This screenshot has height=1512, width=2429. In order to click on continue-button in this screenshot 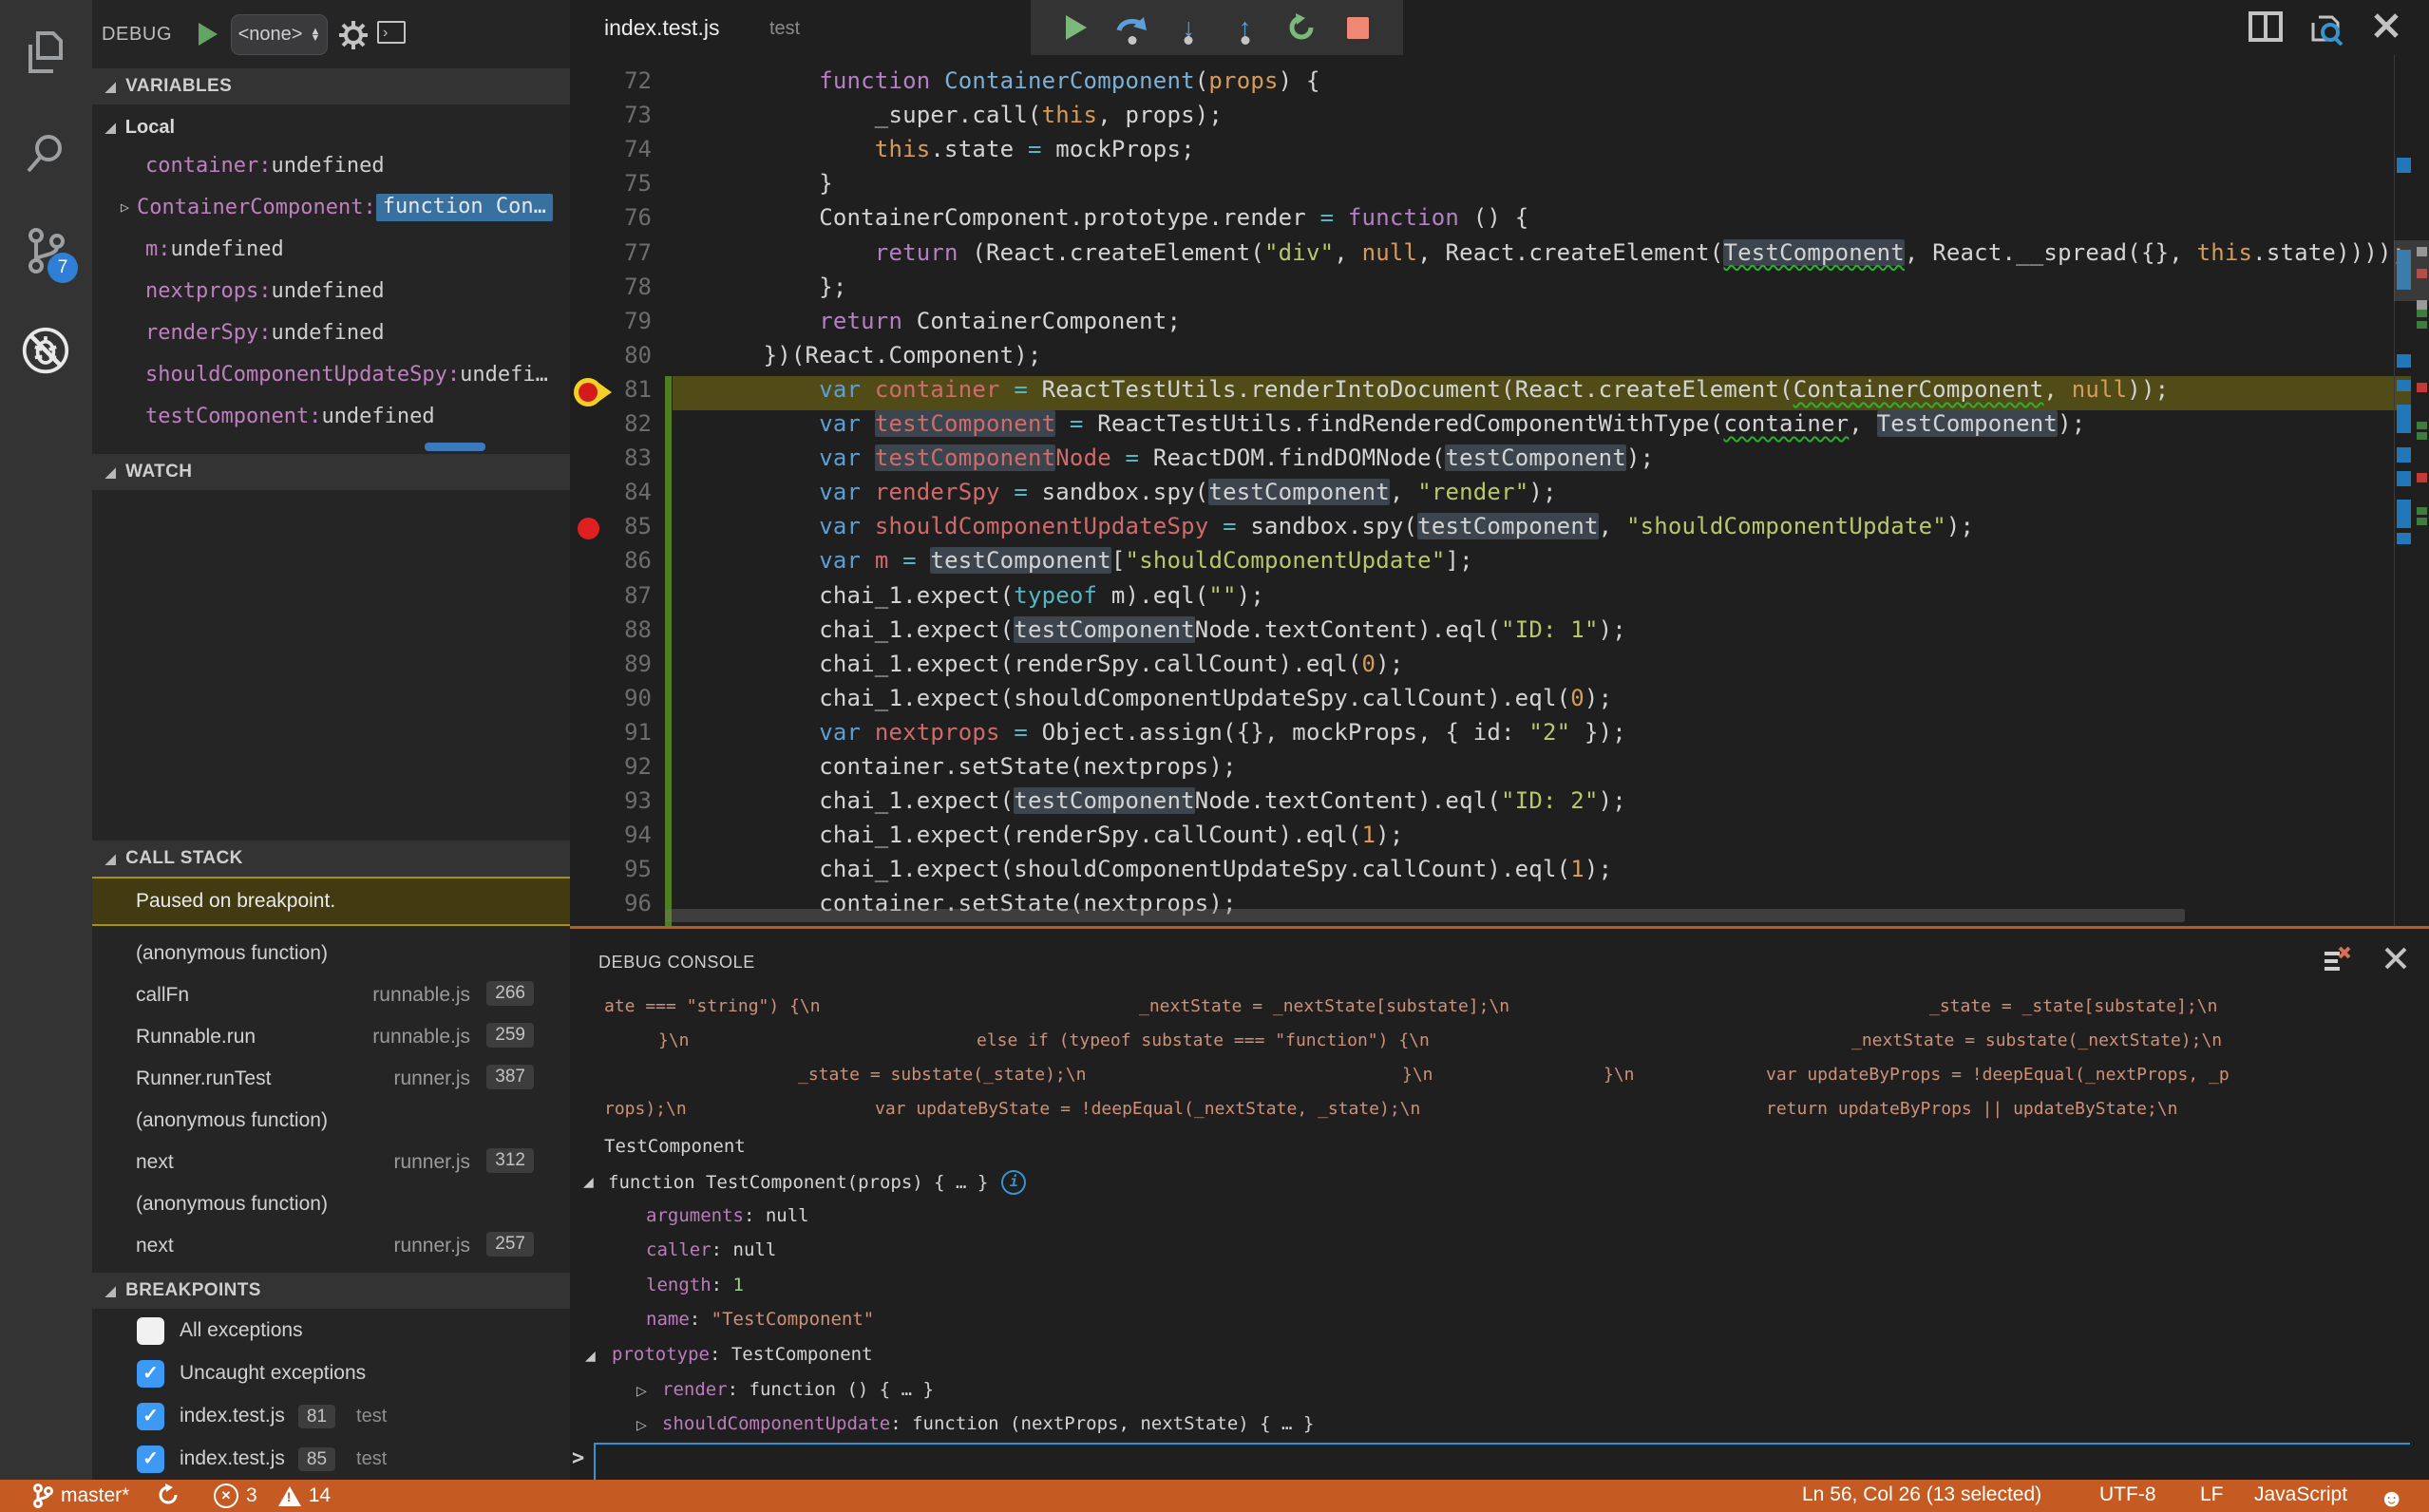, I will do `click(1076, 28)`.